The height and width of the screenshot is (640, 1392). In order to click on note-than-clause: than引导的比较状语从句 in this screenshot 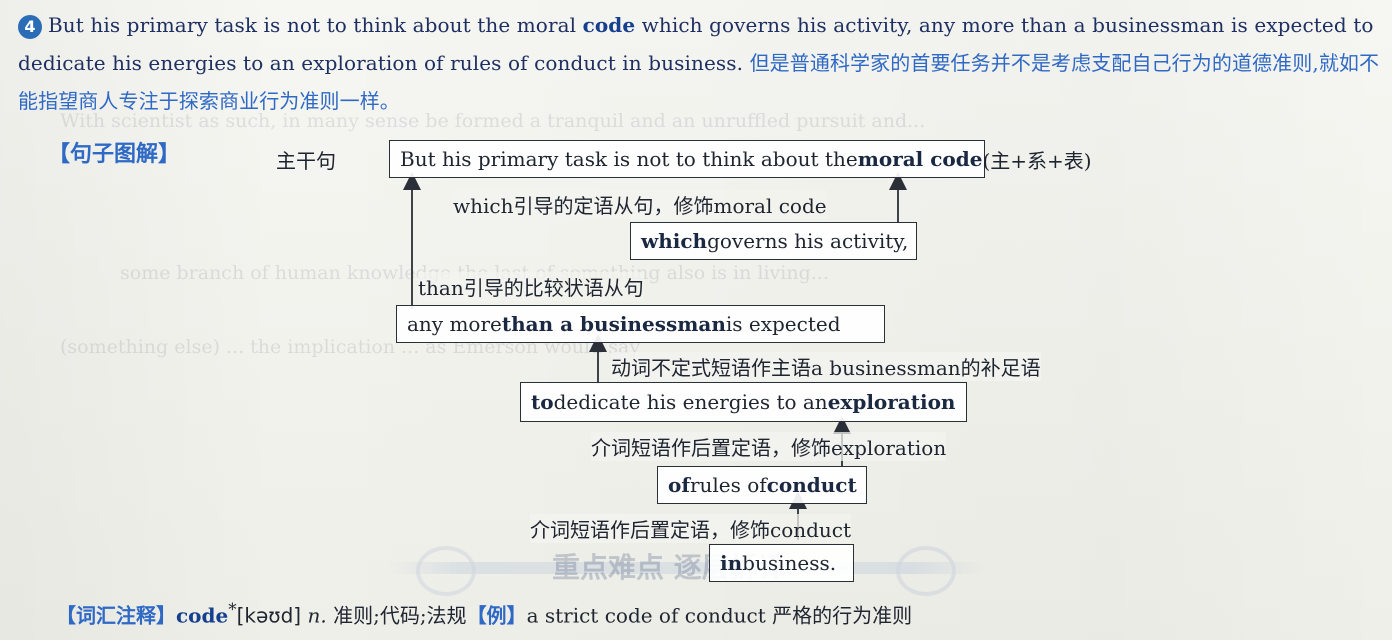, I will do `click(531, 286)`.